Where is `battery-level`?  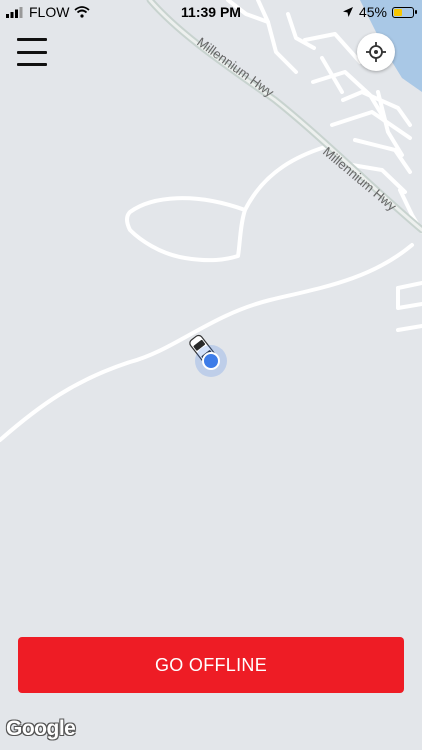
battery-level is located at coordinates (398, 12).